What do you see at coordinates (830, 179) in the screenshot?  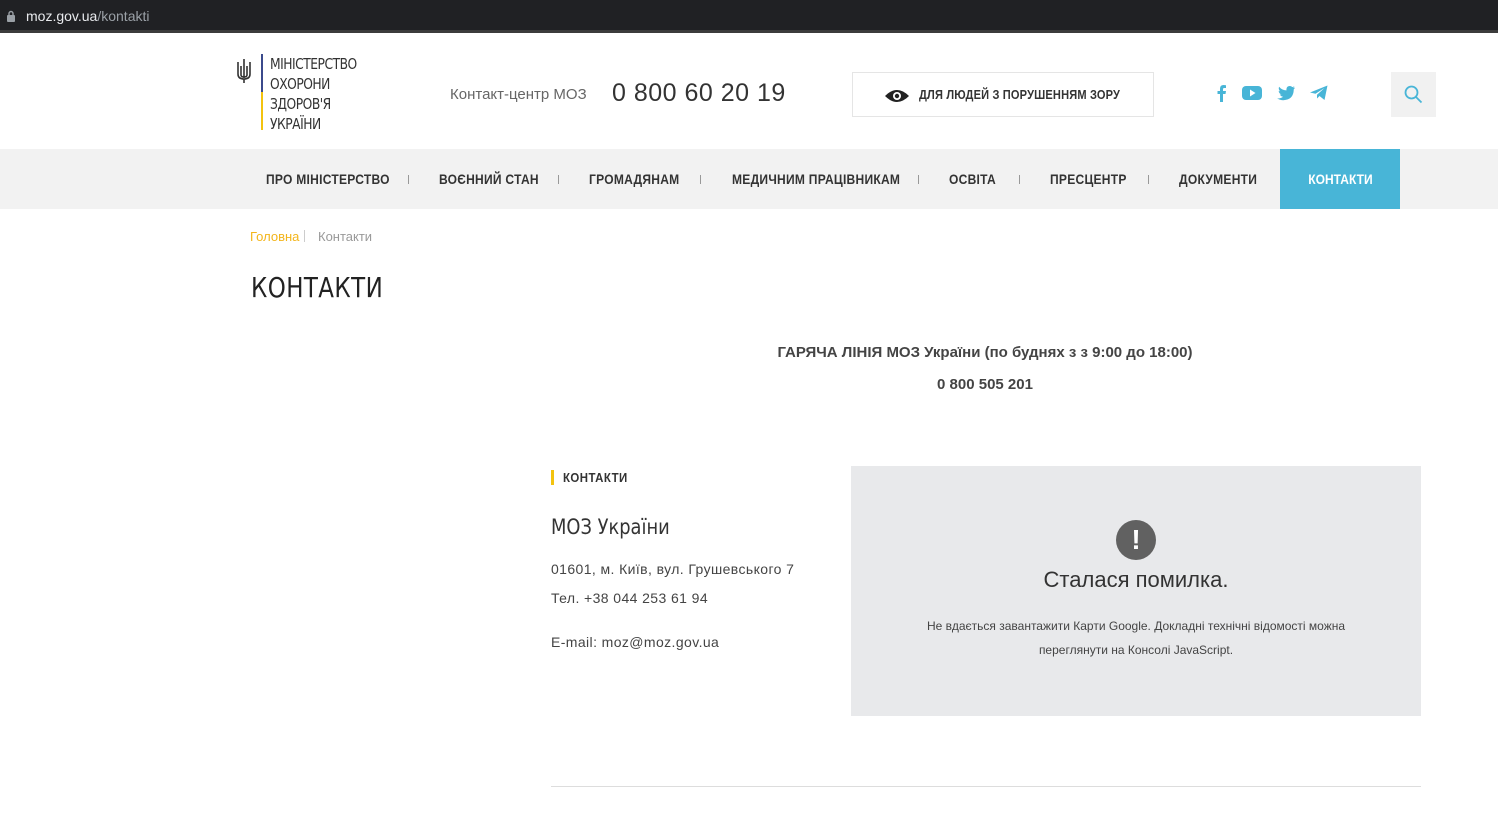 I see `nav-item-medical-workers: Медичним працівникам` at bounding box center [830, 179].